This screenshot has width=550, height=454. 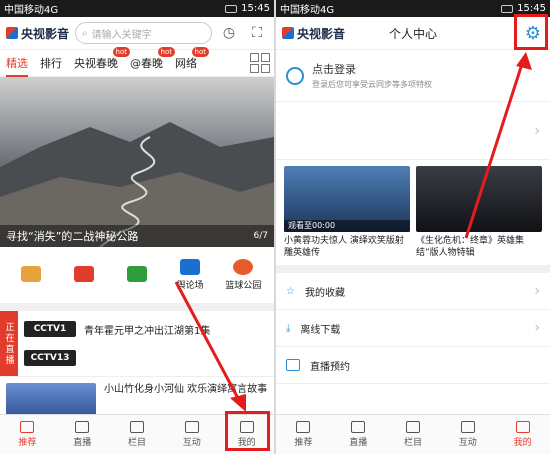 I want to click on search-placeholder: 请输入关键字, so click(x=121, y=35).